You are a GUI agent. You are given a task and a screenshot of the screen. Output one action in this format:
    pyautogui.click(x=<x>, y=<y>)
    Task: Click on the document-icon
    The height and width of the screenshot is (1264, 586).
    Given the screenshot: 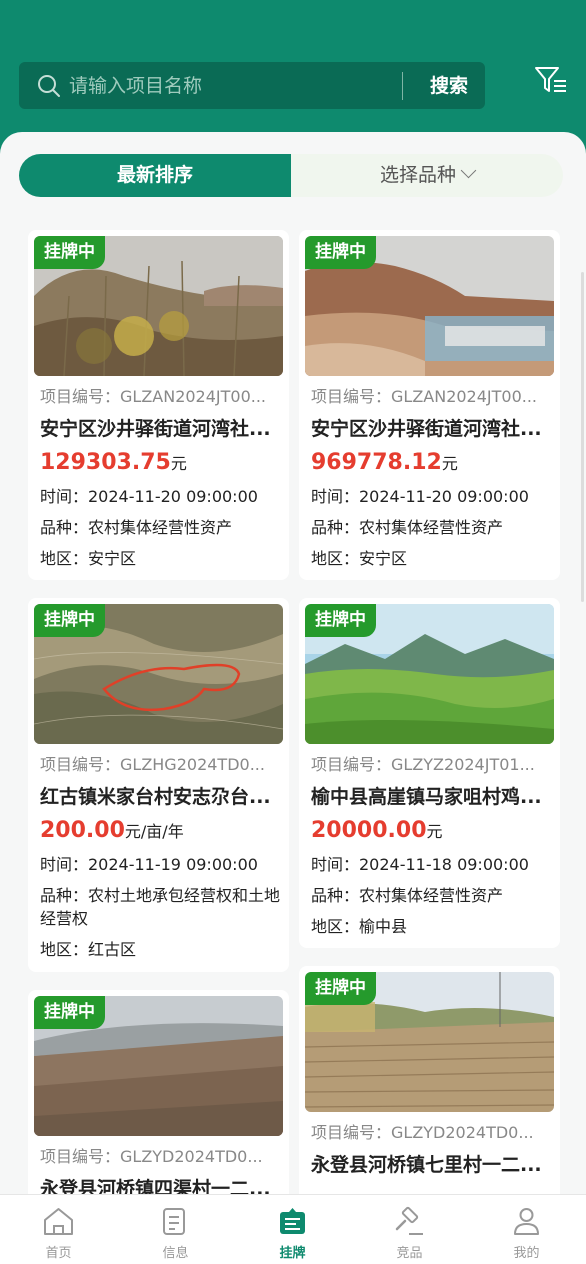 What is the action you would take?
    pyautogui.click(x=174, y=1221)
    